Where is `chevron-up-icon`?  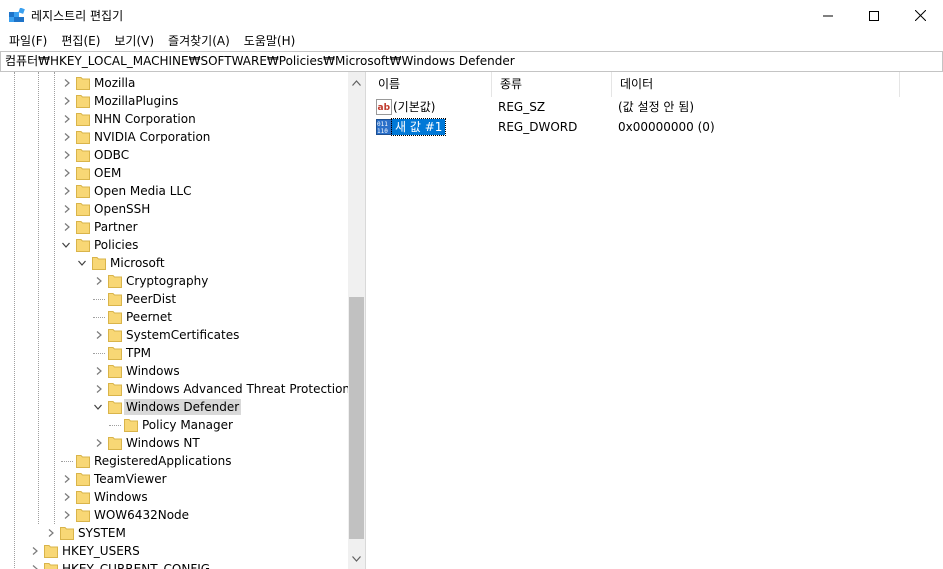 chevron-up-icon is located at coordinates (356, 82).